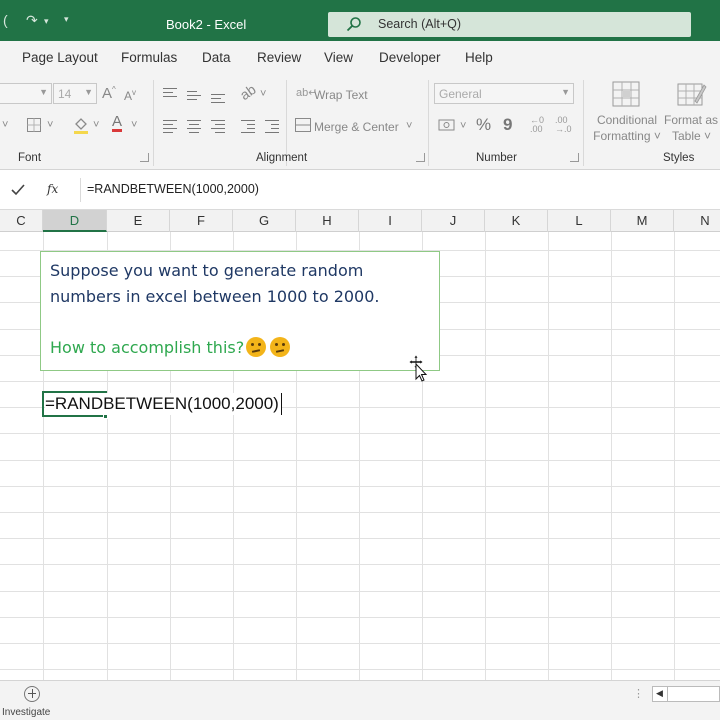 Image resolution: width=720 pixels, height=720 pixels. What do you see at coordinates (691, 120) in the screenshot?
I see `format-as-table-line1: Format as` at bounding box center [691, 120].